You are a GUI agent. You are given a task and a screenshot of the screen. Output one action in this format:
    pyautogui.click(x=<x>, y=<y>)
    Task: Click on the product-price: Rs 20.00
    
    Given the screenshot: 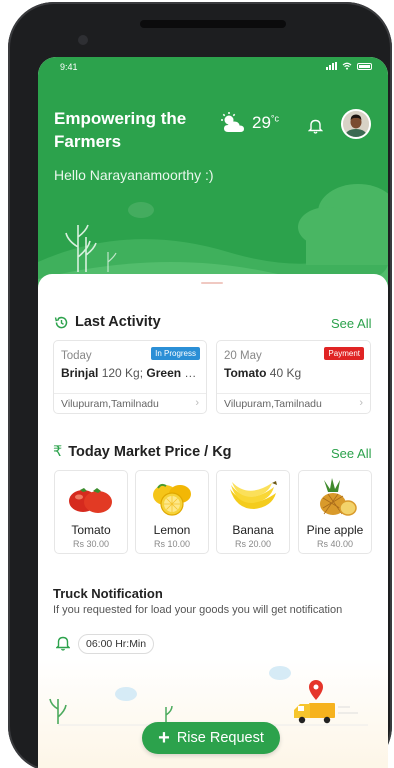 What is the action you would take?
    pyautogui.click(x=253, y=544)
    